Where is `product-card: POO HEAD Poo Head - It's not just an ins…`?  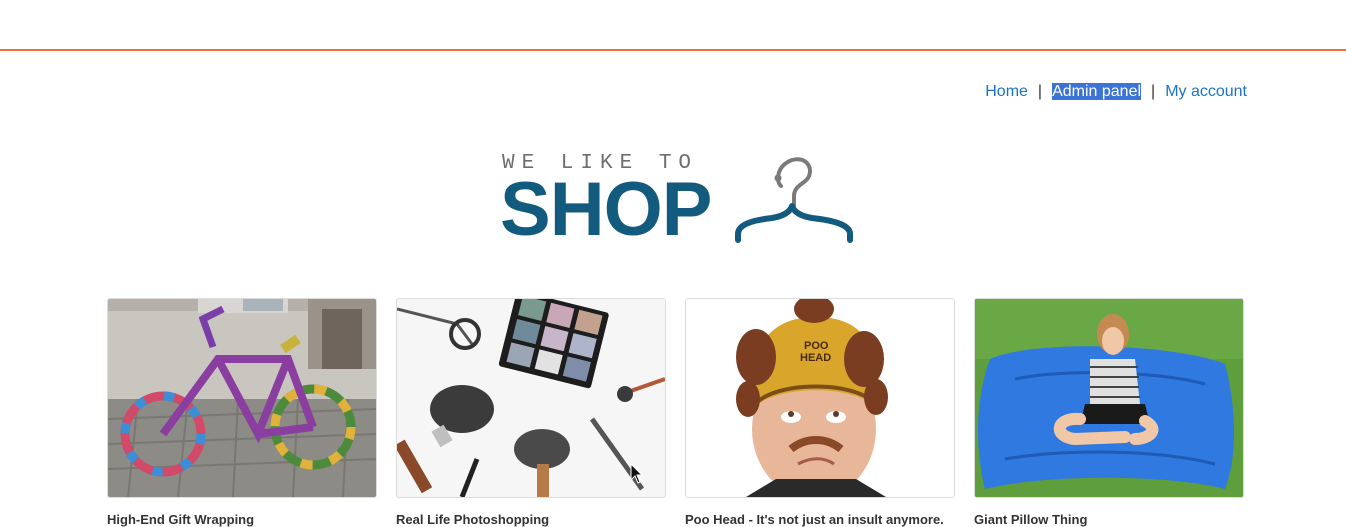 product-card: POO HEAD Poo Head - It's not just an ins… is located at coordinates (820, 412).